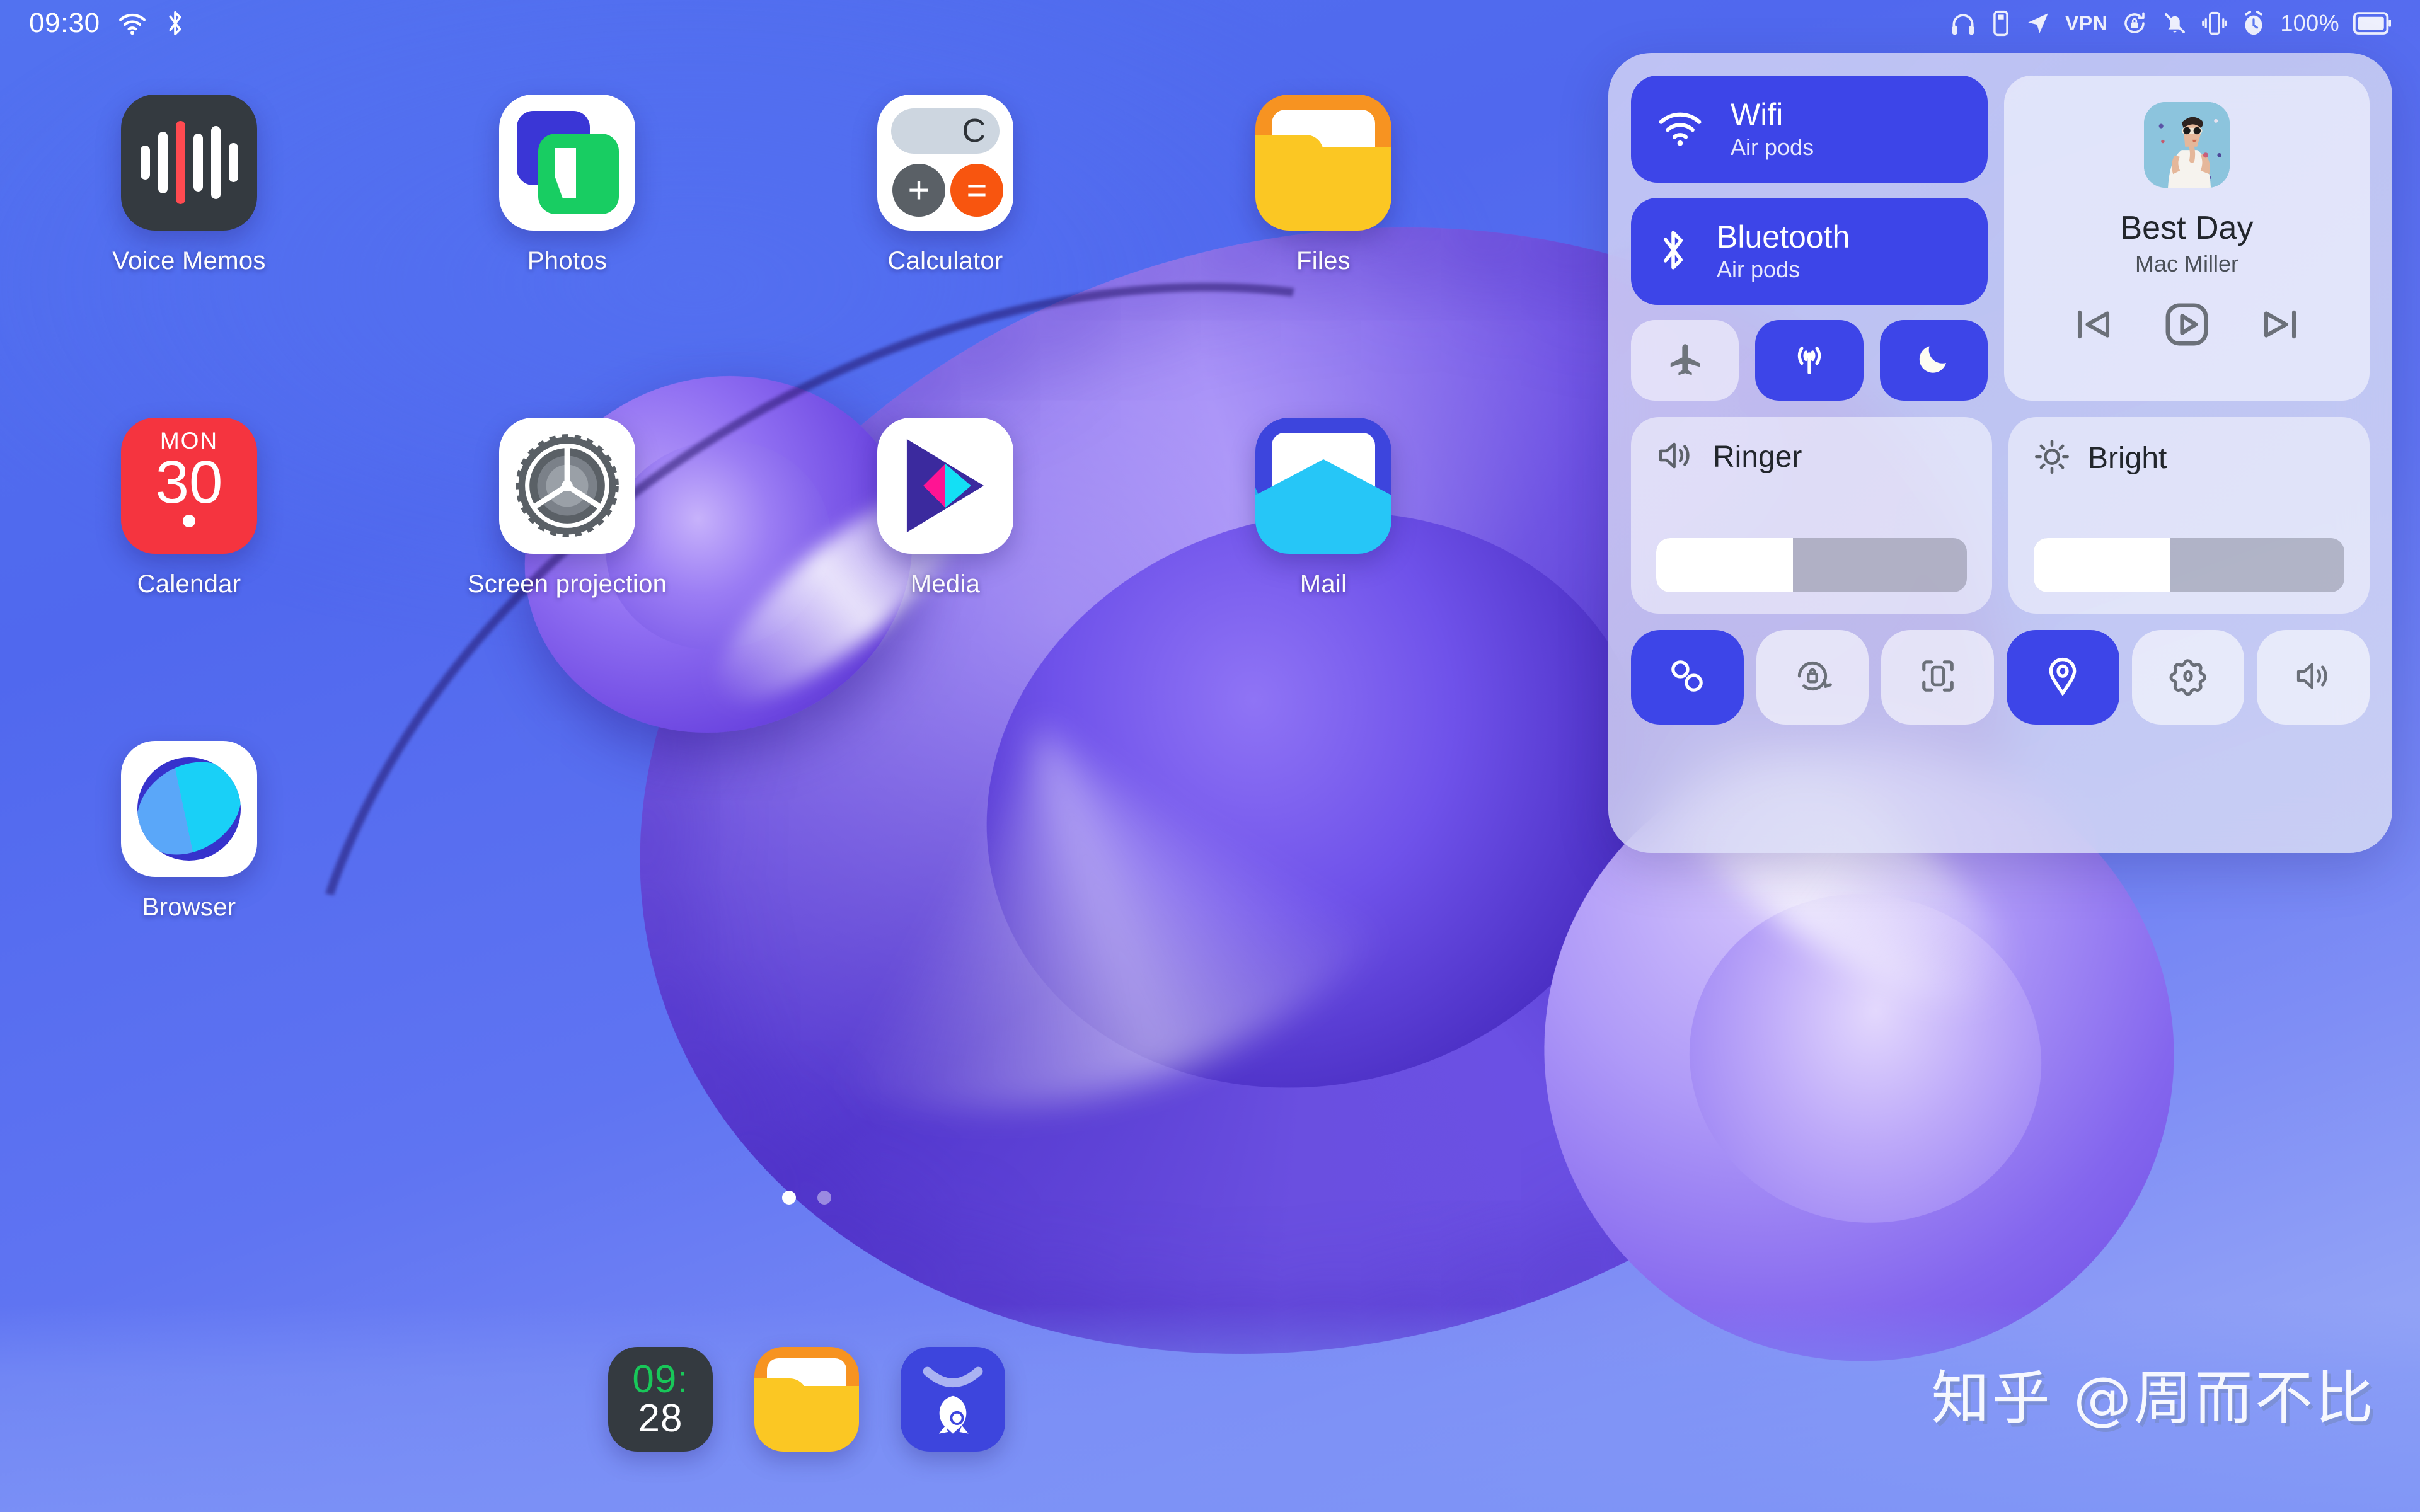 The image size is (2420, 1512). I want to click on music-widget: Best Day Mac Miller, so click(2187, 238).